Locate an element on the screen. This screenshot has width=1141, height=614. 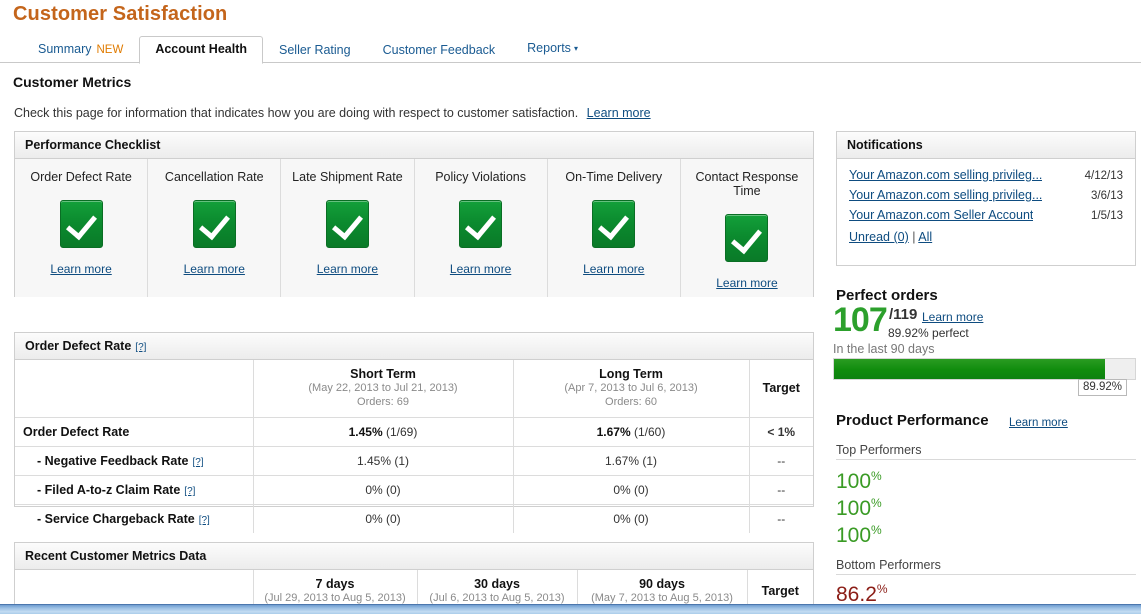
perfect-orders-period: In the last 90 days is located at coordinates (884, 349).